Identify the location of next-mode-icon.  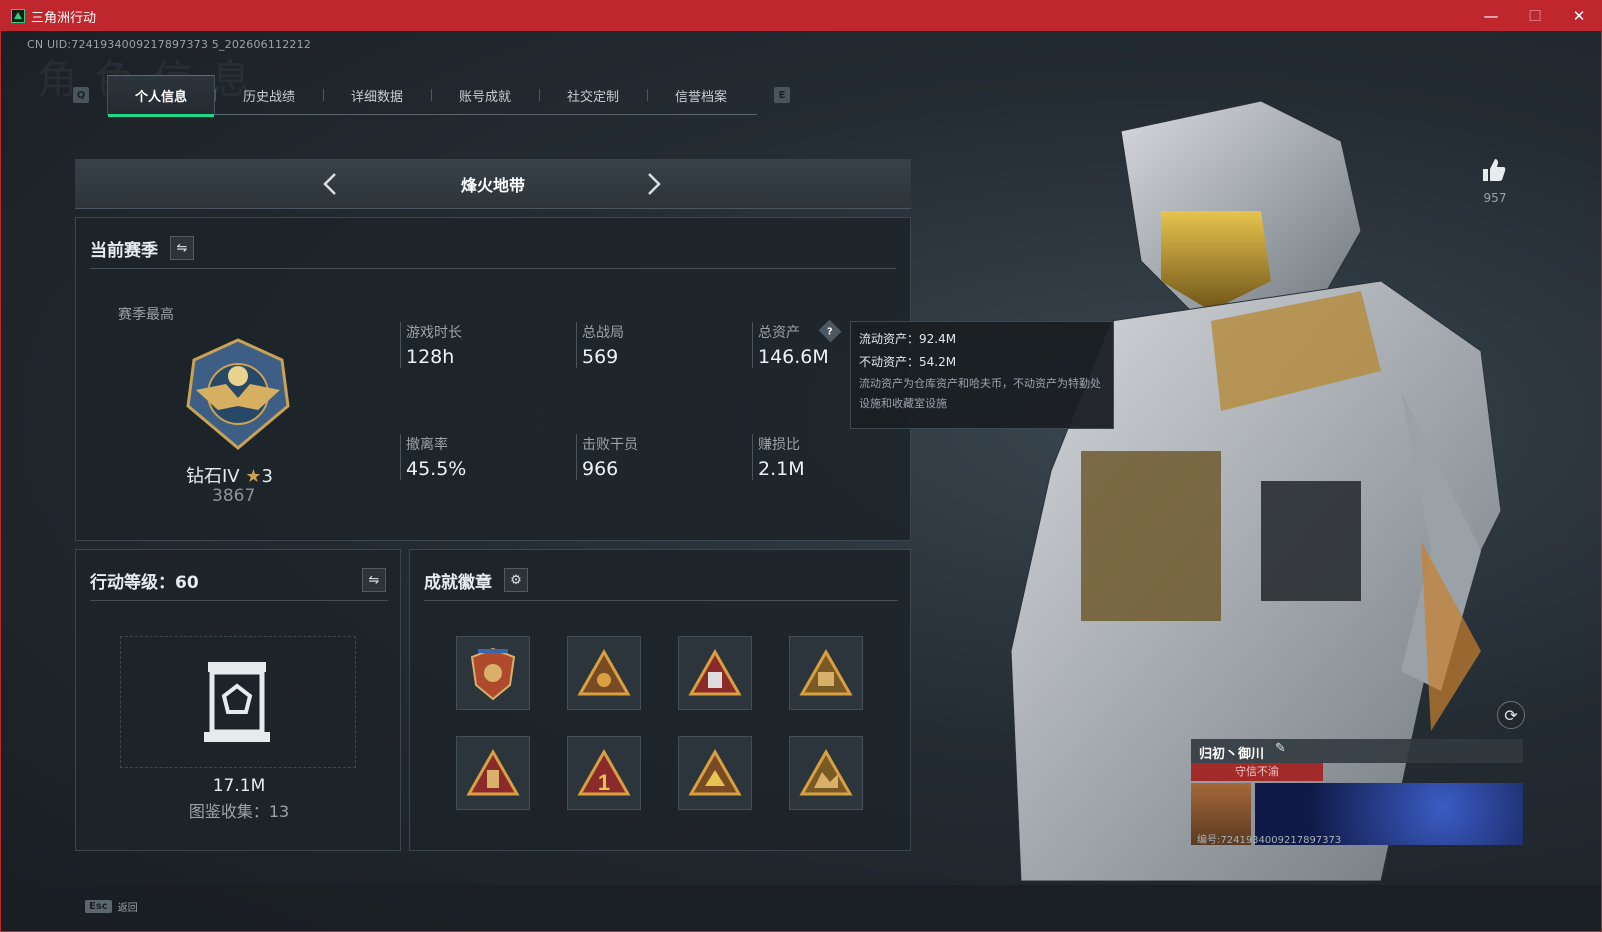
(654, 184).